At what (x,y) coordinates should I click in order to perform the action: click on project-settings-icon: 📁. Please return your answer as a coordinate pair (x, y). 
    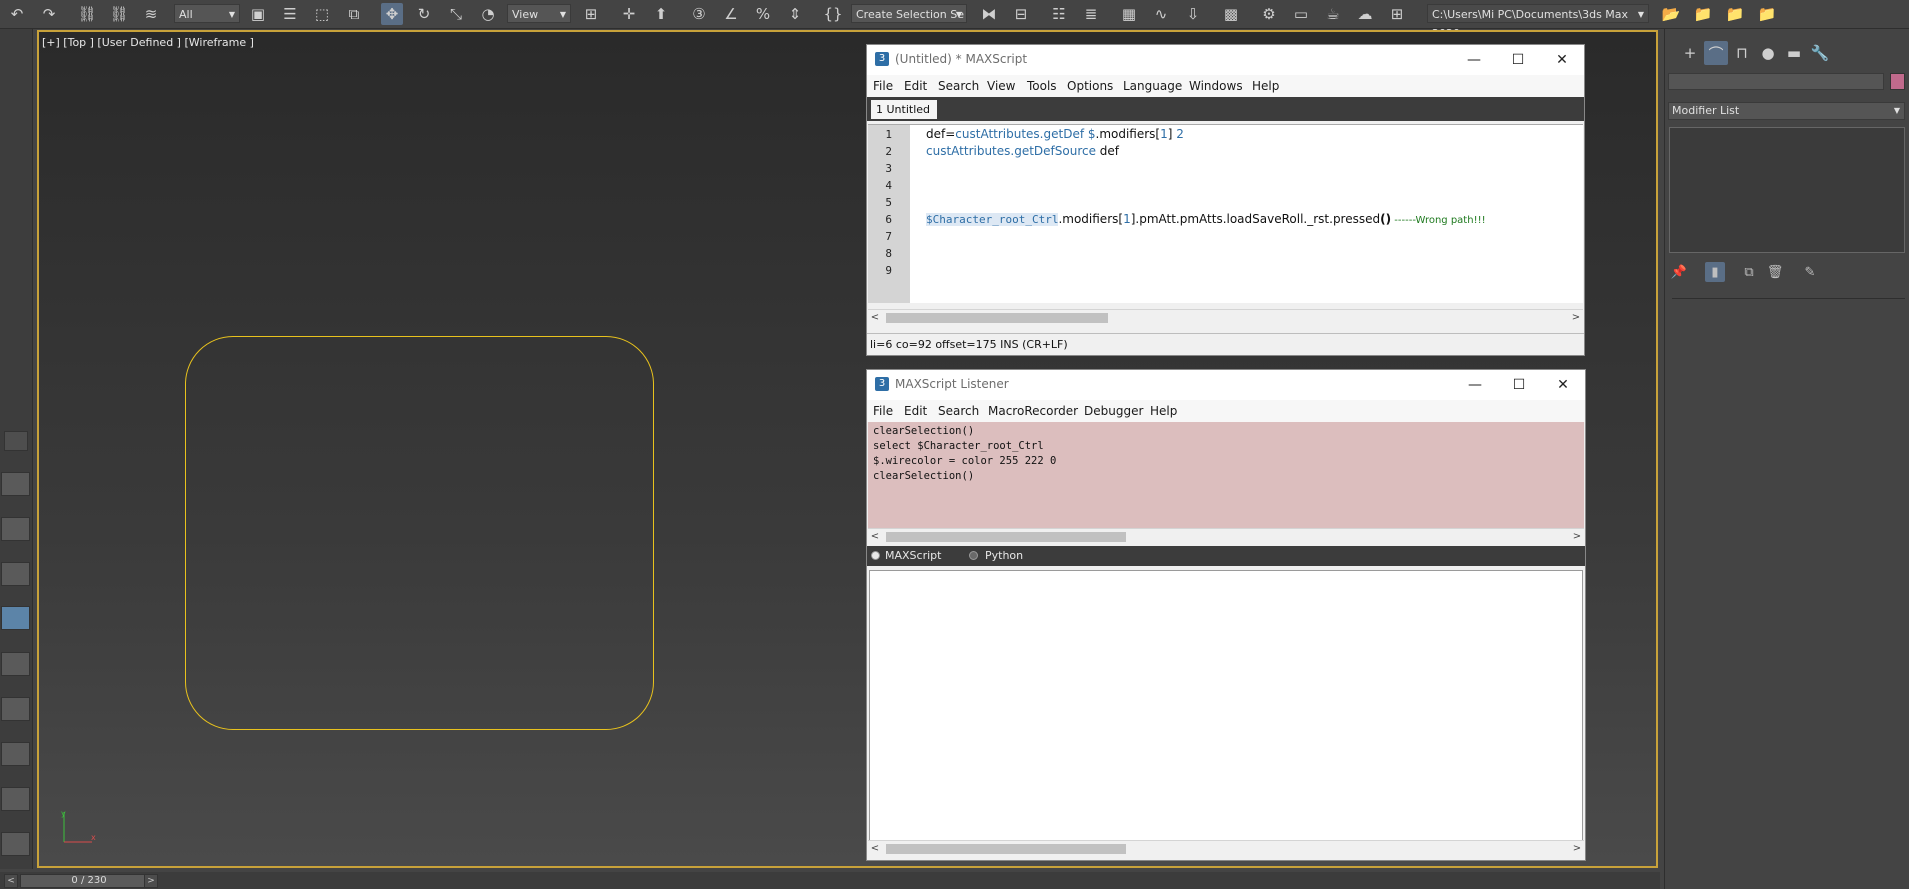
    Looking at the image, I should click on (1735, 14).